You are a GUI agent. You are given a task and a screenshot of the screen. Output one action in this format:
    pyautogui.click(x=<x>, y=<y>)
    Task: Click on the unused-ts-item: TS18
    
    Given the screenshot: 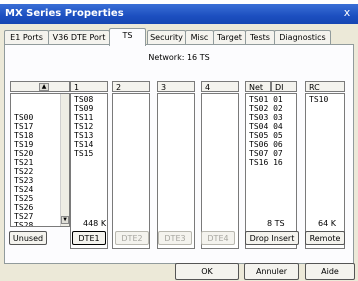 What is the action you would take?
    pyautogui.click(x=36, y=135)
    